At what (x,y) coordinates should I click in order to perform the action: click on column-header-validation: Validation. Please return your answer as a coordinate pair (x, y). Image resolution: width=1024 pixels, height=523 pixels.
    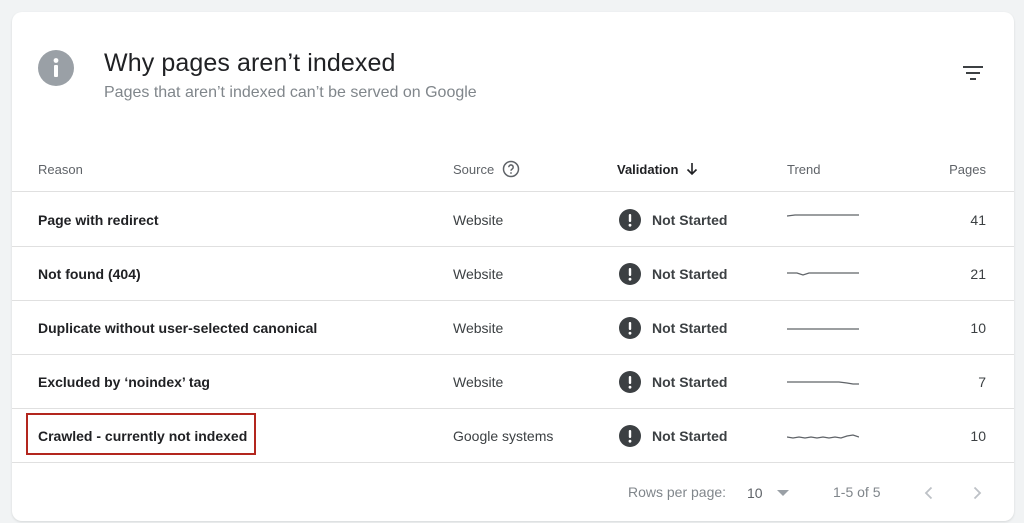
    Looking at the image, I should click on (658, 169).